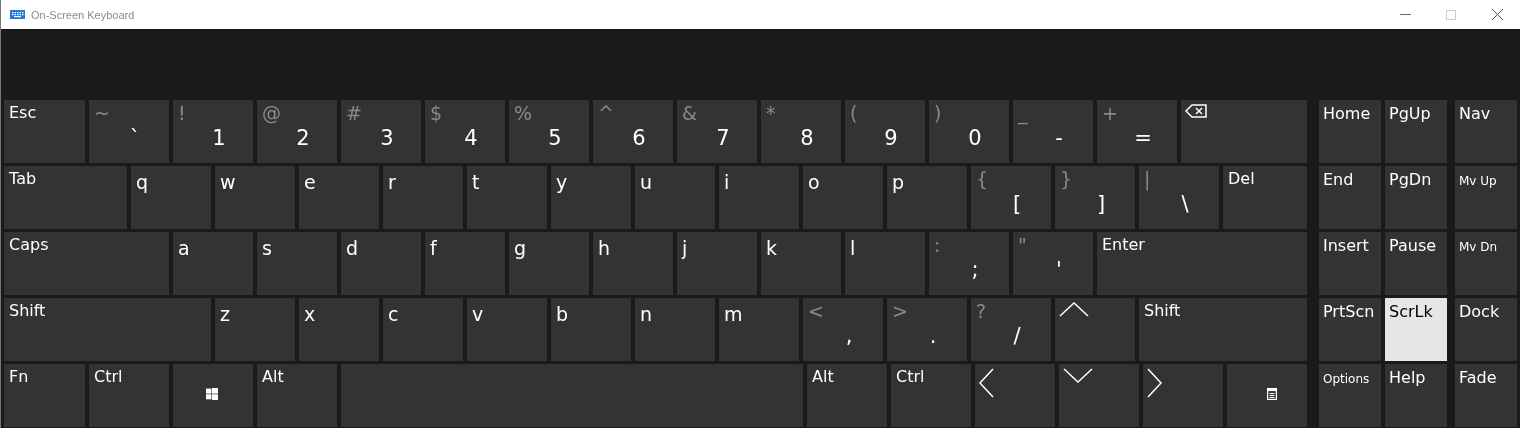 The height and width of the screenshot is (428, 1520). What do you see at coordinates (927, 197) in the screenshot?
I see `keyboard-key: p` at bounding box center [927, 197].